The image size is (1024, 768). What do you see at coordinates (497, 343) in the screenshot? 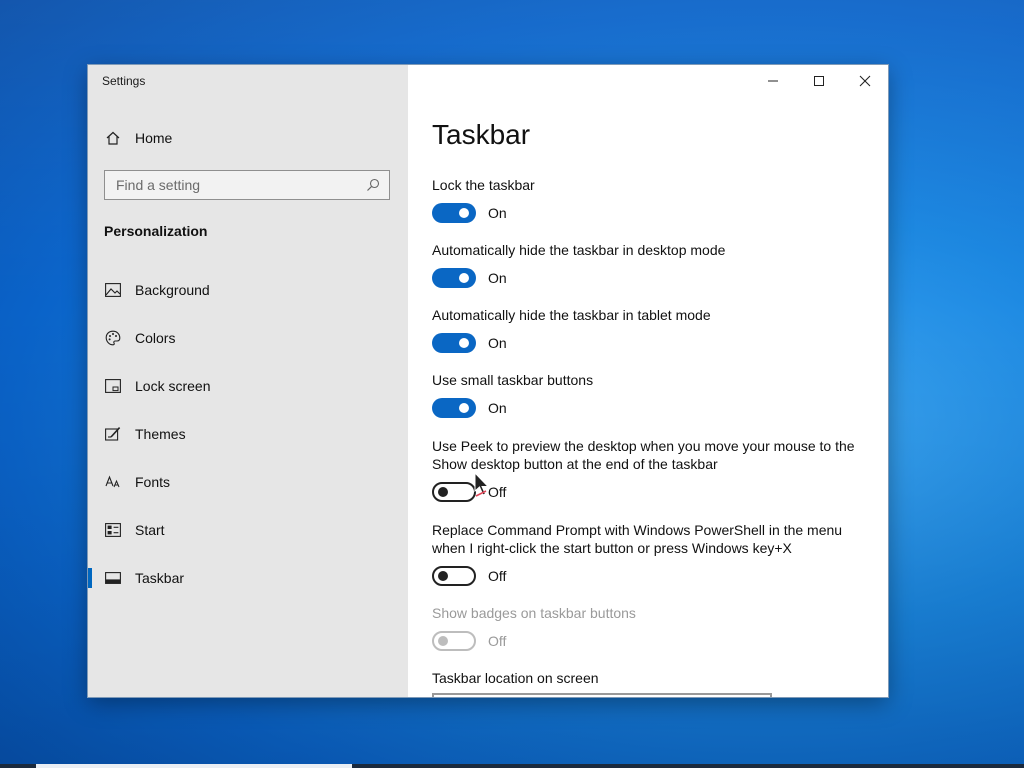
I see `auto-hide-tablet-state: On` at bounding box center [497, 343].